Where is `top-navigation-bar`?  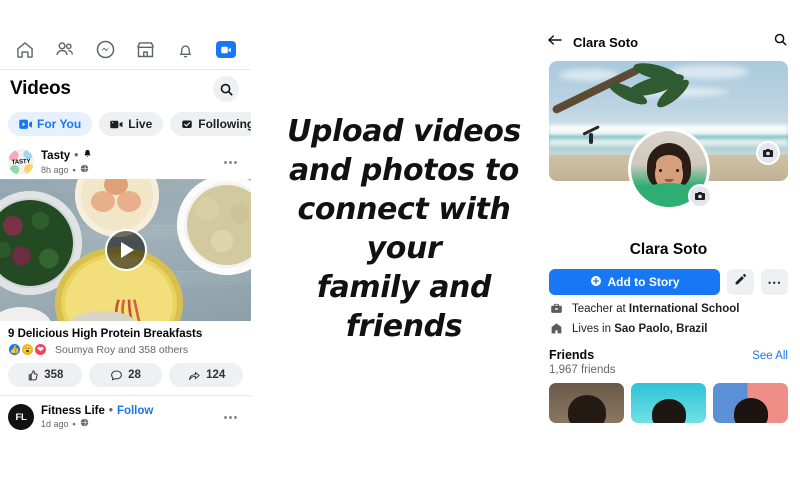
top-navigation-bar is located at coordinates (125, 50).